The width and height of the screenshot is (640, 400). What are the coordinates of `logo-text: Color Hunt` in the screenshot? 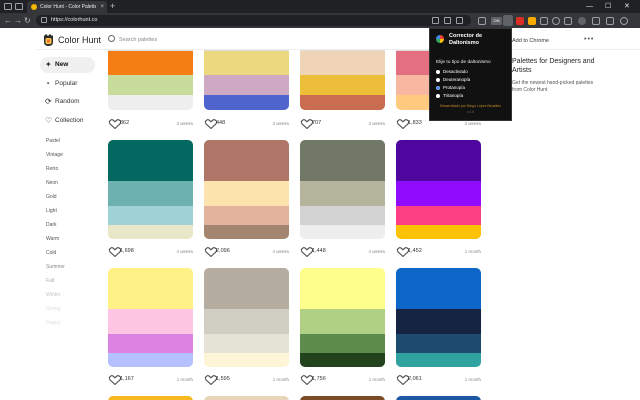 It's located at (79, 40).